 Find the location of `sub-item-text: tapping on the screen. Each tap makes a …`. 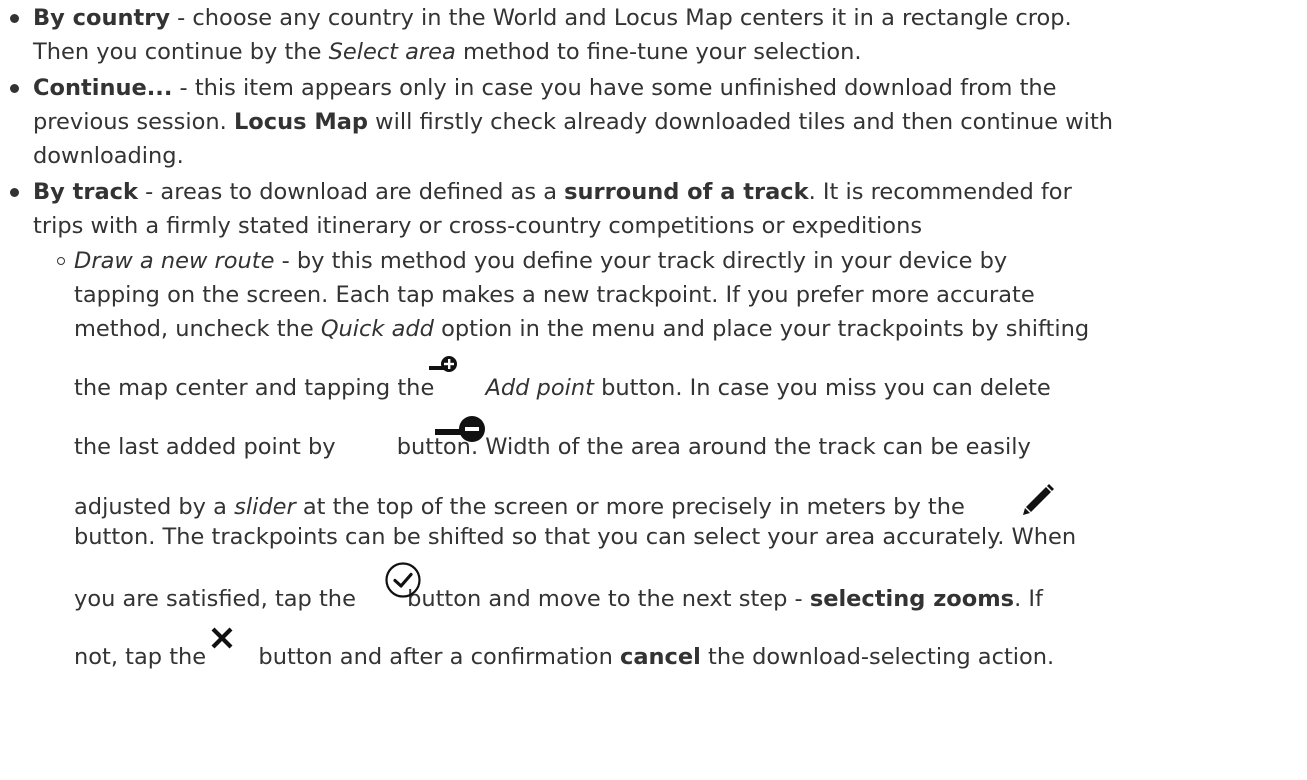

sub-item-text: tapping on the screen. Each tap makes a … is located at coordinates (554, 295).